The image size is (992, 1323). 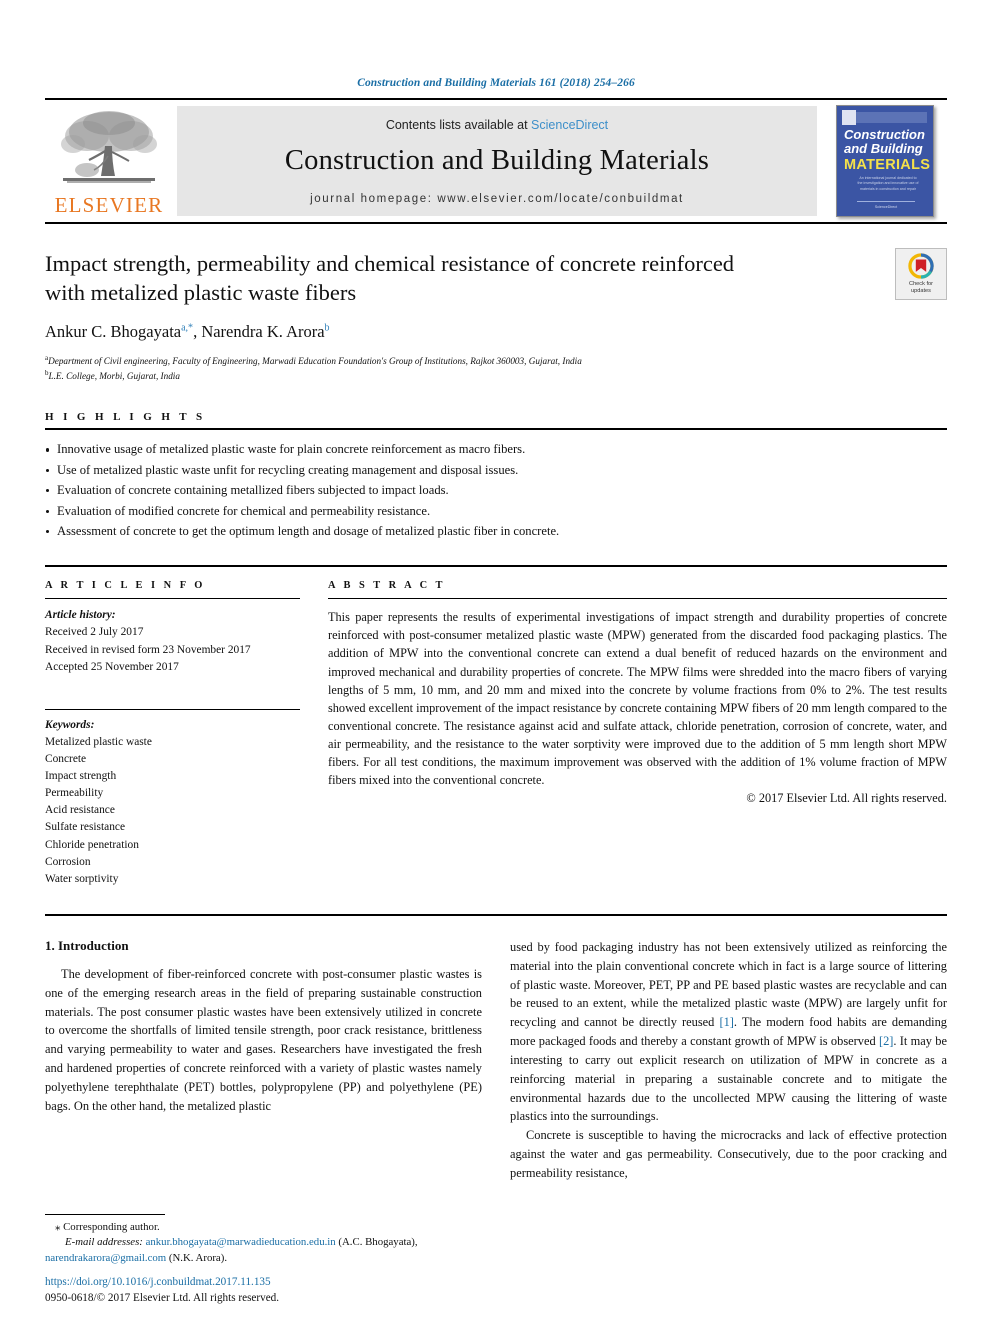 I want to click on elsevier-logo: ELSEVIER, so click(x=109, y=161).